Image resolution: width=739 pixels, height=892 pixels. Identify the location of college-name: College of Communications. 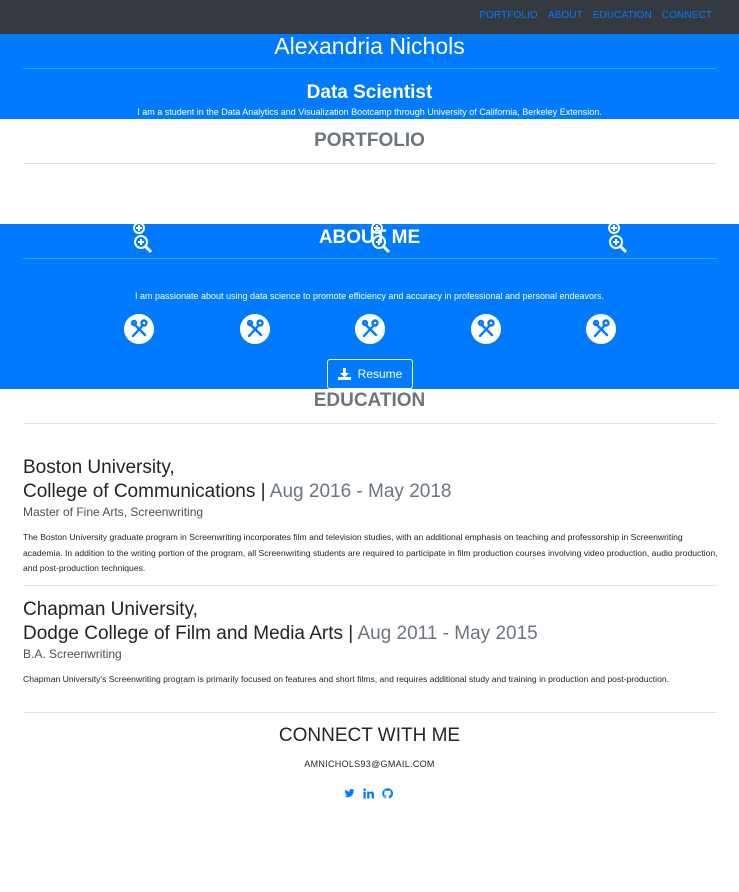
(139, 491).